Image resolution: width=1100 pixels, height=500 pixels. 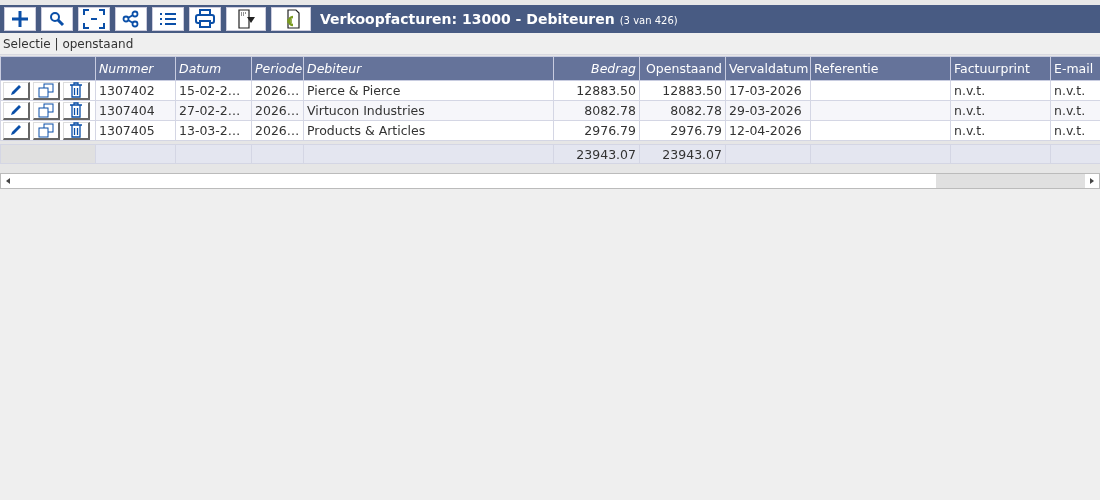 I want to click on document-icon, so click(x=246, y=19).